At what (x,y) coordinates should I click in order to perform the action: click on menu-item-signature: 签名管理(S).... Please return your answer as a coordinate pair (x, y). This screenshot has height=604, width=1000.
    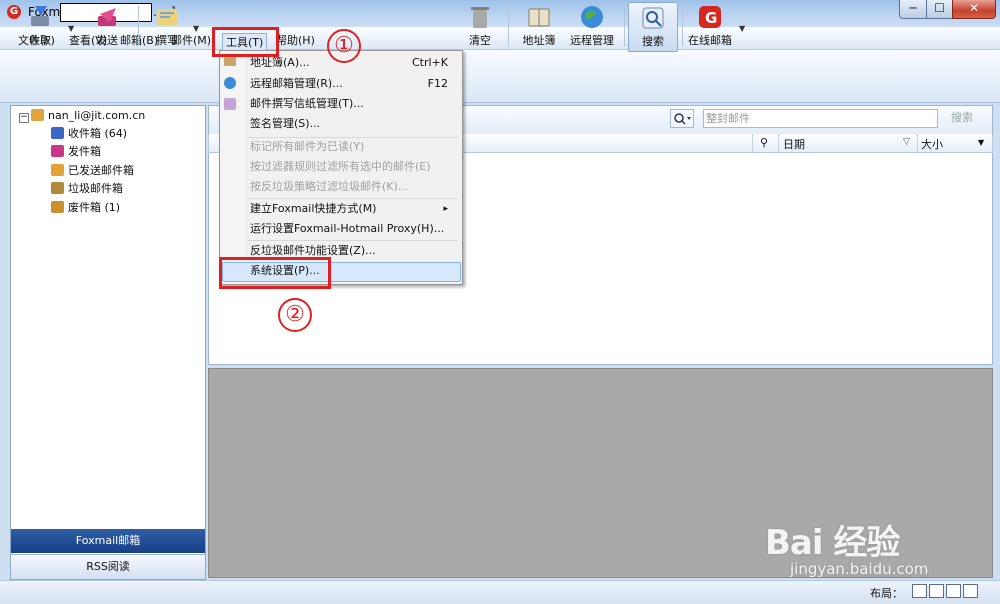
    Looking at the image, I should click on (285, 124).